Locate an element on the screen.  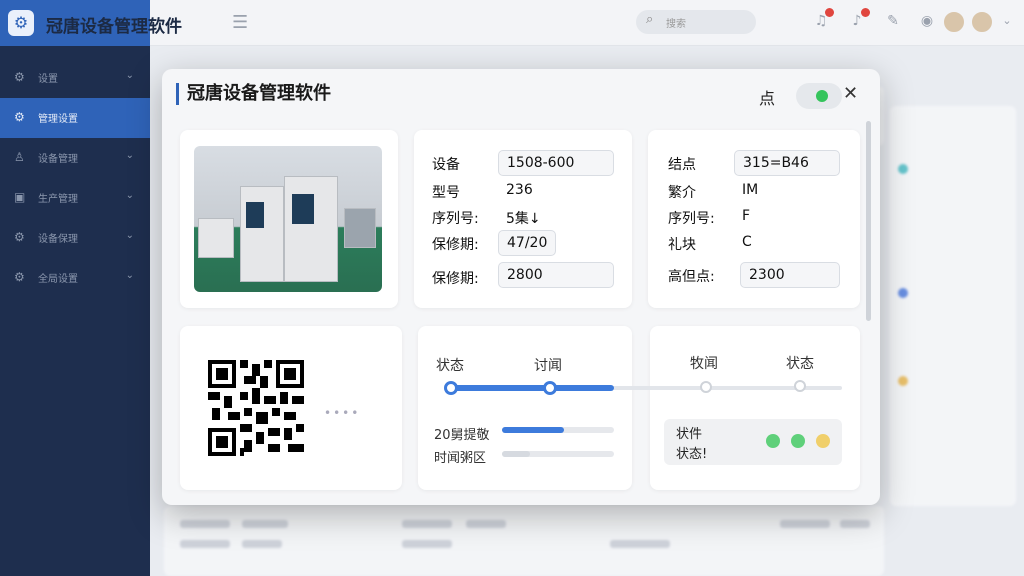
top-bar: ⚙ 冠唐设备管理软件 ☰ ⌕ 搜索 ♫ ♪ ✎ ◉ ⌄ is located at coordinates (512, 23).